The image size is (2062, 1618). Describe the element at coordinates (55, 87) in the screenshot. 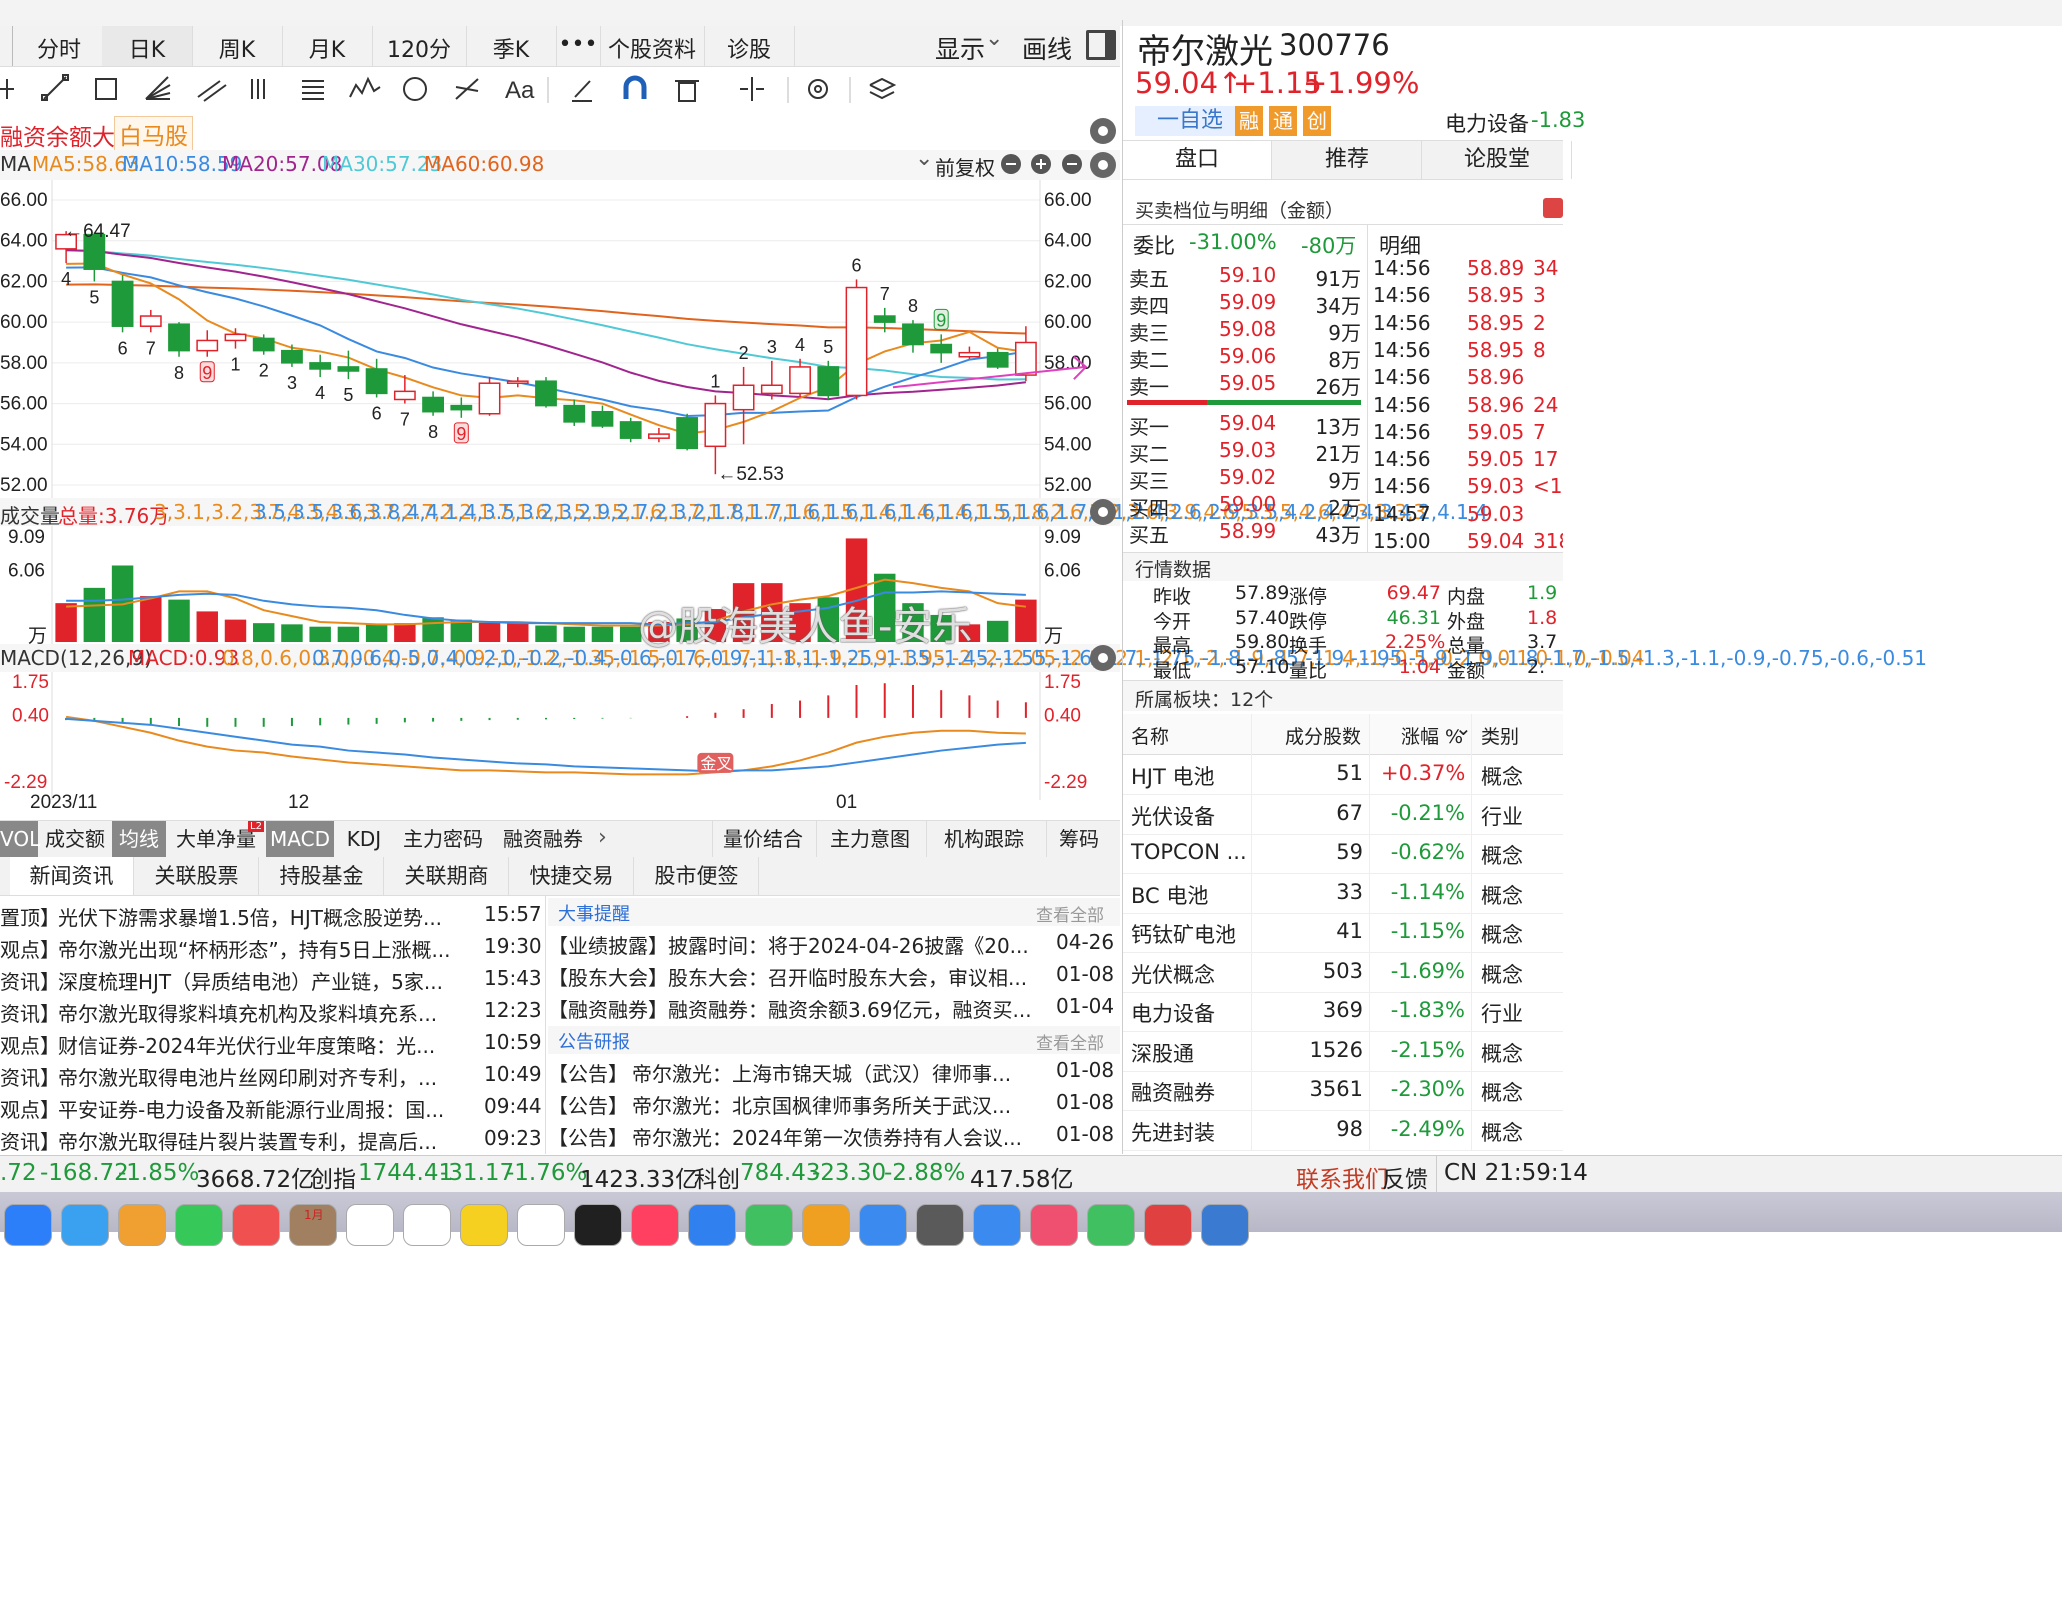

I see `line-tool-icon` at that location.